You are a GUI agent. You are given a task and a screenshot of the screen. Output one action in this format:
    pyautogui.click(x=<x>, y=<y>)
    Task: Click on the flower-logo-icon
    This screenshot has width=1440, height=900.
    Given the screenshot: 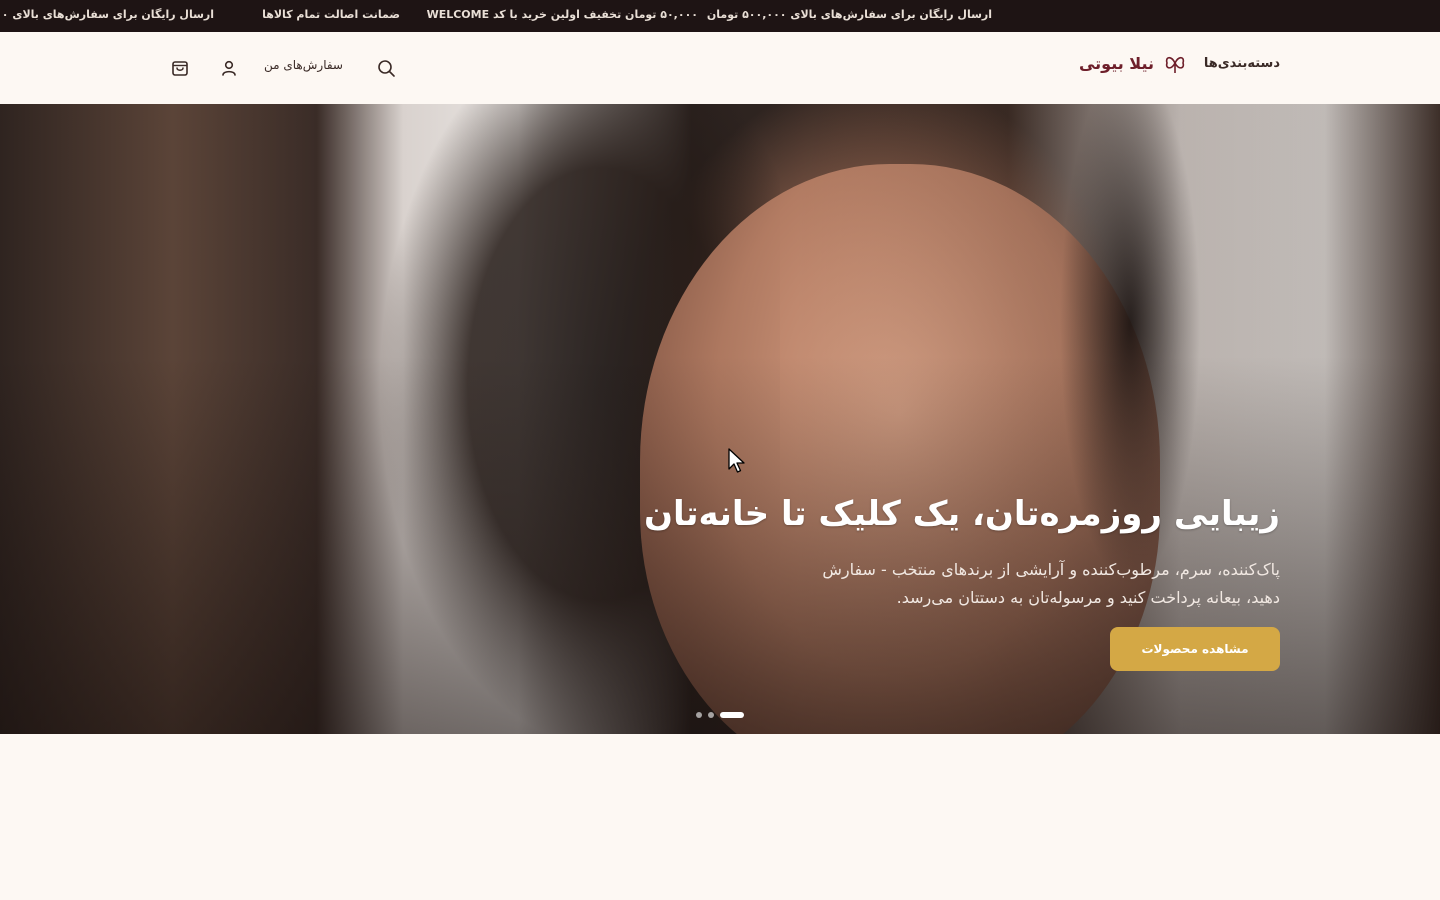 What is the action you would take?
    pyautogui.click(x=1175, y=64)
    